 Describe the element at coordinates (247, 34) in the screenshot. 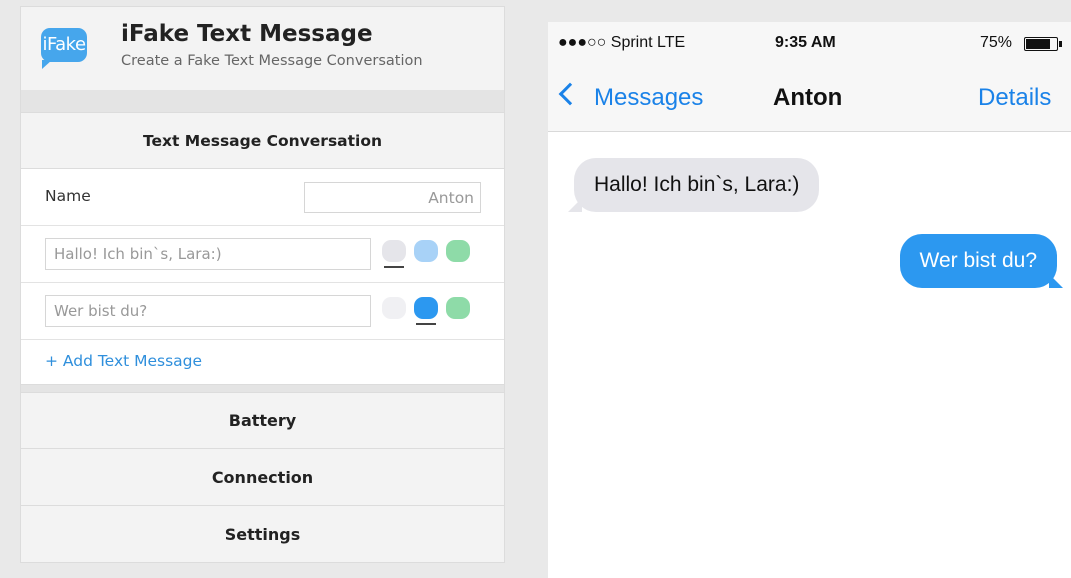

I see `app-title: iFake Text Message` at that location.